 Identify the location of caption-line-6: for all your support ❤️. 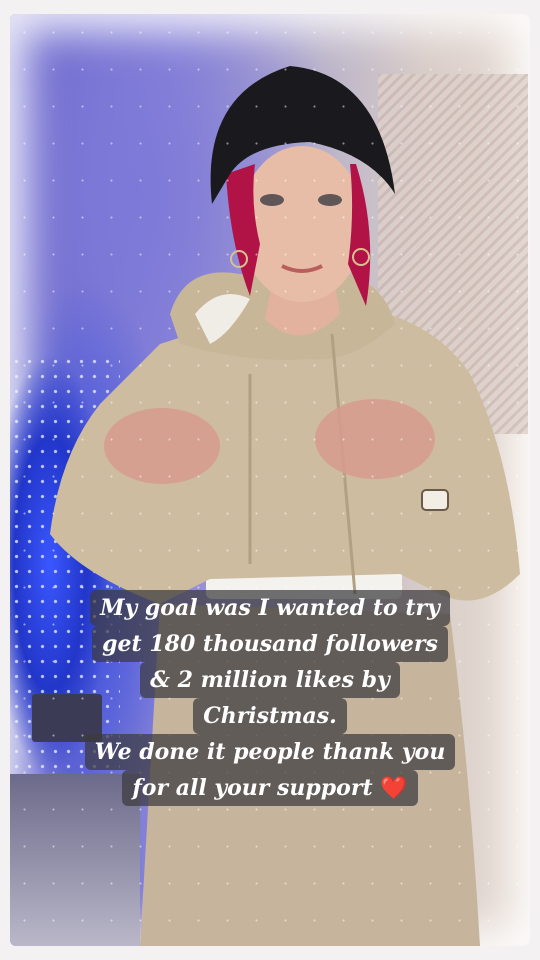
(270, 788).